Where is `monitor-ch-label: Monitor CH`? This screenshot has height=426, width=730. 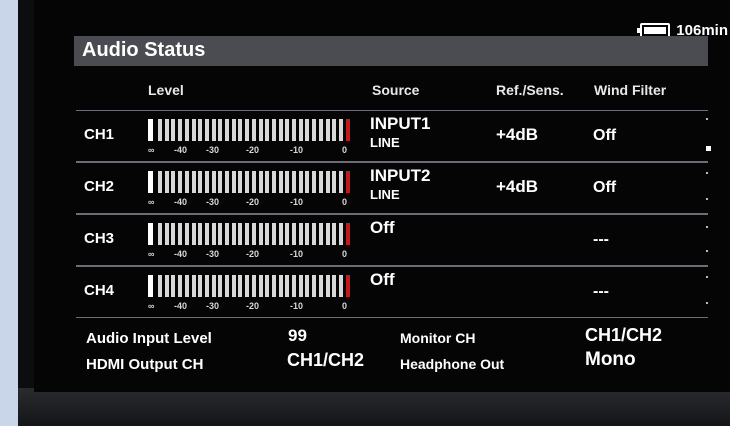
monitor-ch-label: Monitor CH is located at coordinates (438, 338).